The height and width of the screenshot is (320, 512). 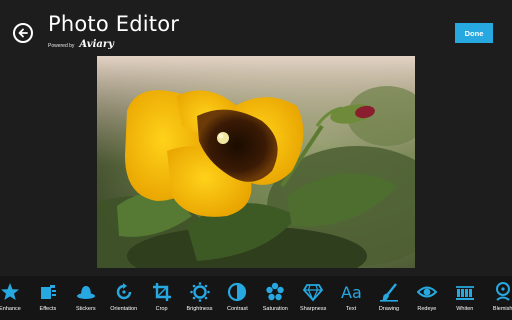 I want to click on tool-label: Whiten, so click(x=465, y=309).